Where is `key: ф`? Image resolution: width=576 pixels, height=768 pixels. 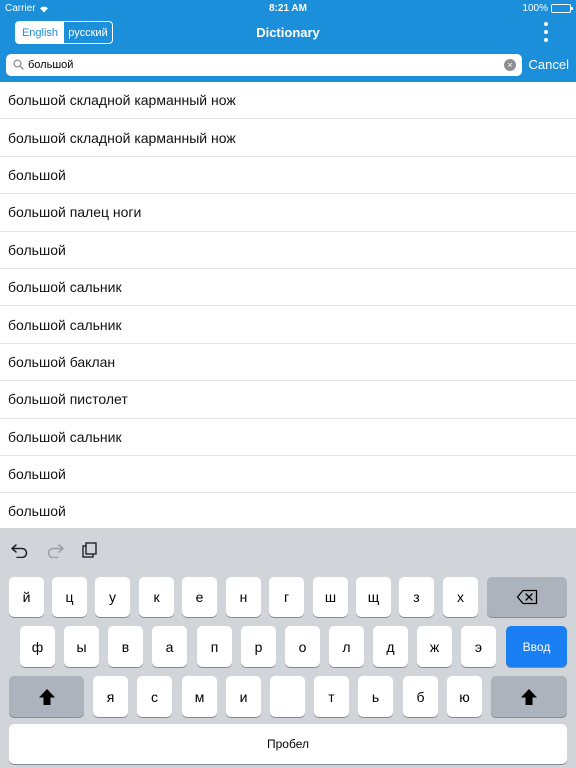
key: ф is located at coordinates (37, 646).